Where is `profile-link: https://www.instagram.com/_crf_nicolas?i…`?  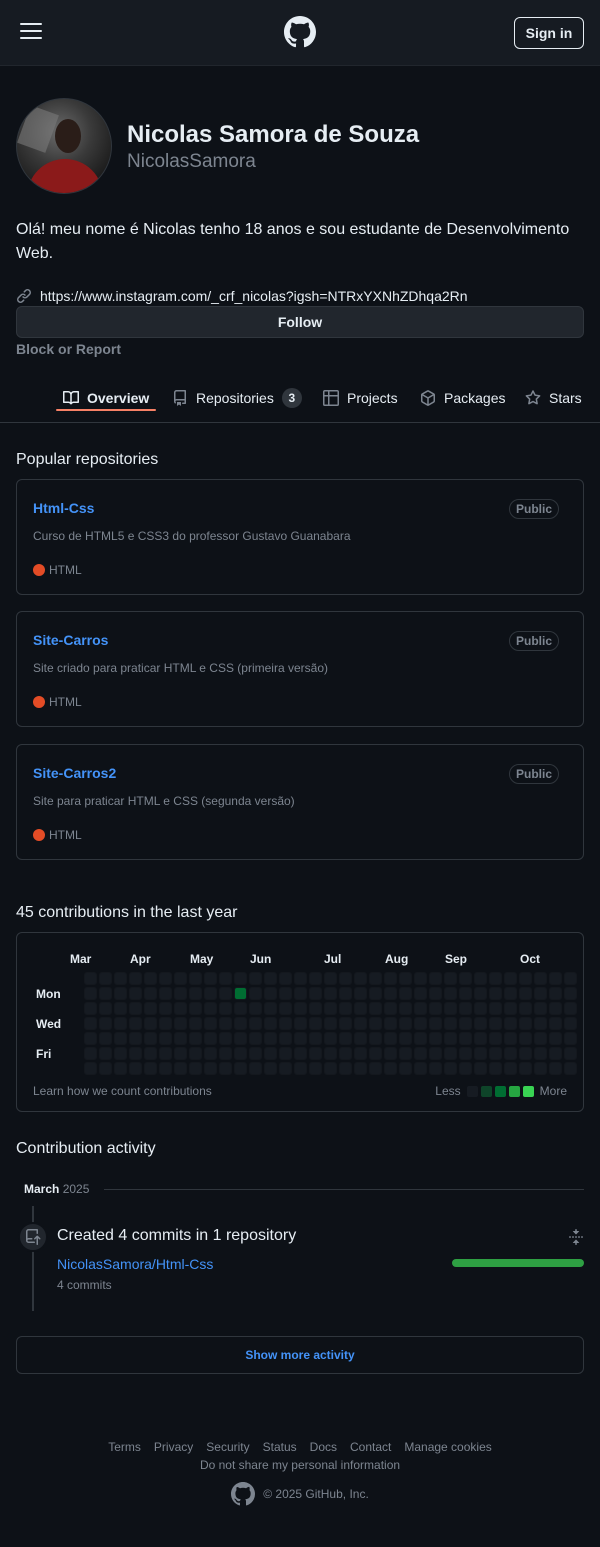 profile-link: https://www.instagram.com/_crf_nicolas?i… is located at coordinates (254, 296).